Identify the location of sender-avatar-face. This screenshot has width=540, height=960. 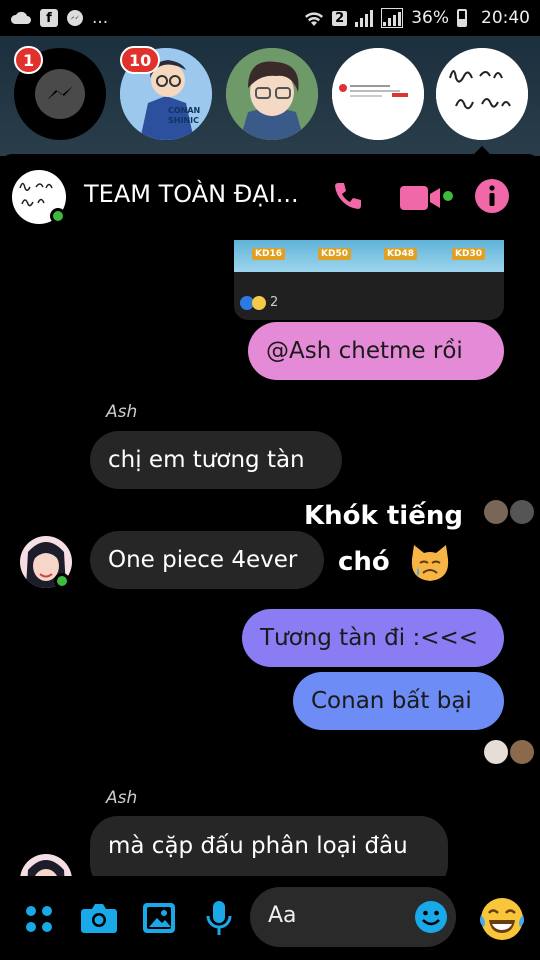
(46, 868).